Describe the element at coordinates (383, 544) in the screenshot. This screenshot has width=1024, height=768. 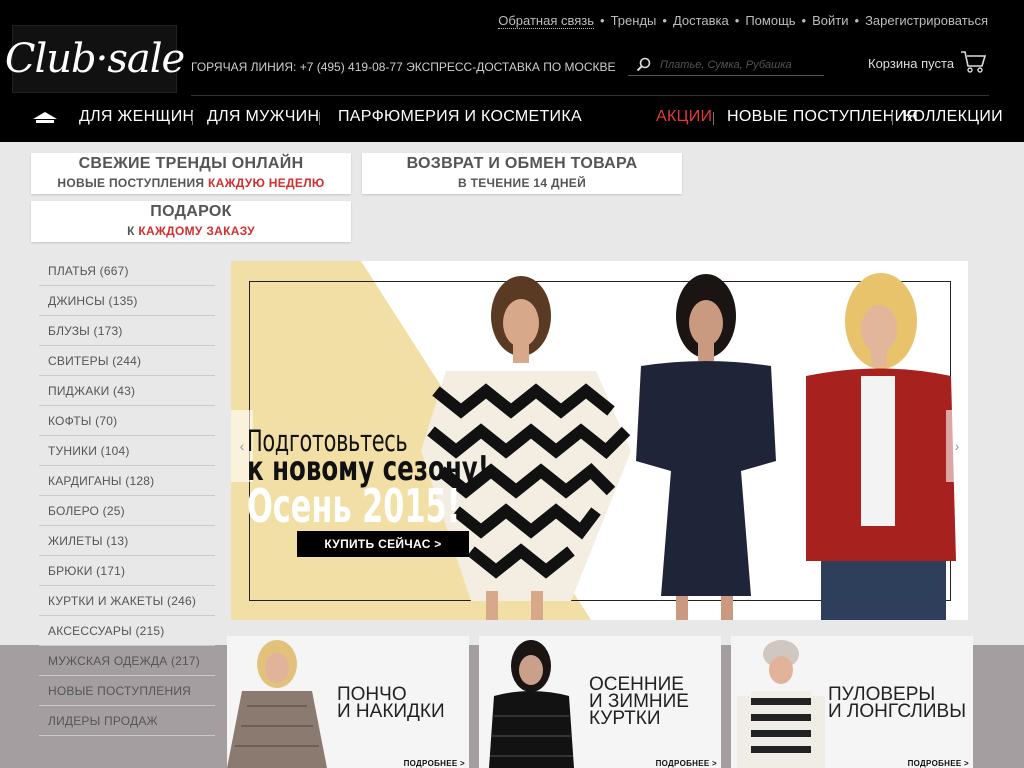
I see `buy-now-button: КУПИТЬ СЕЙЧАС >` at that location.